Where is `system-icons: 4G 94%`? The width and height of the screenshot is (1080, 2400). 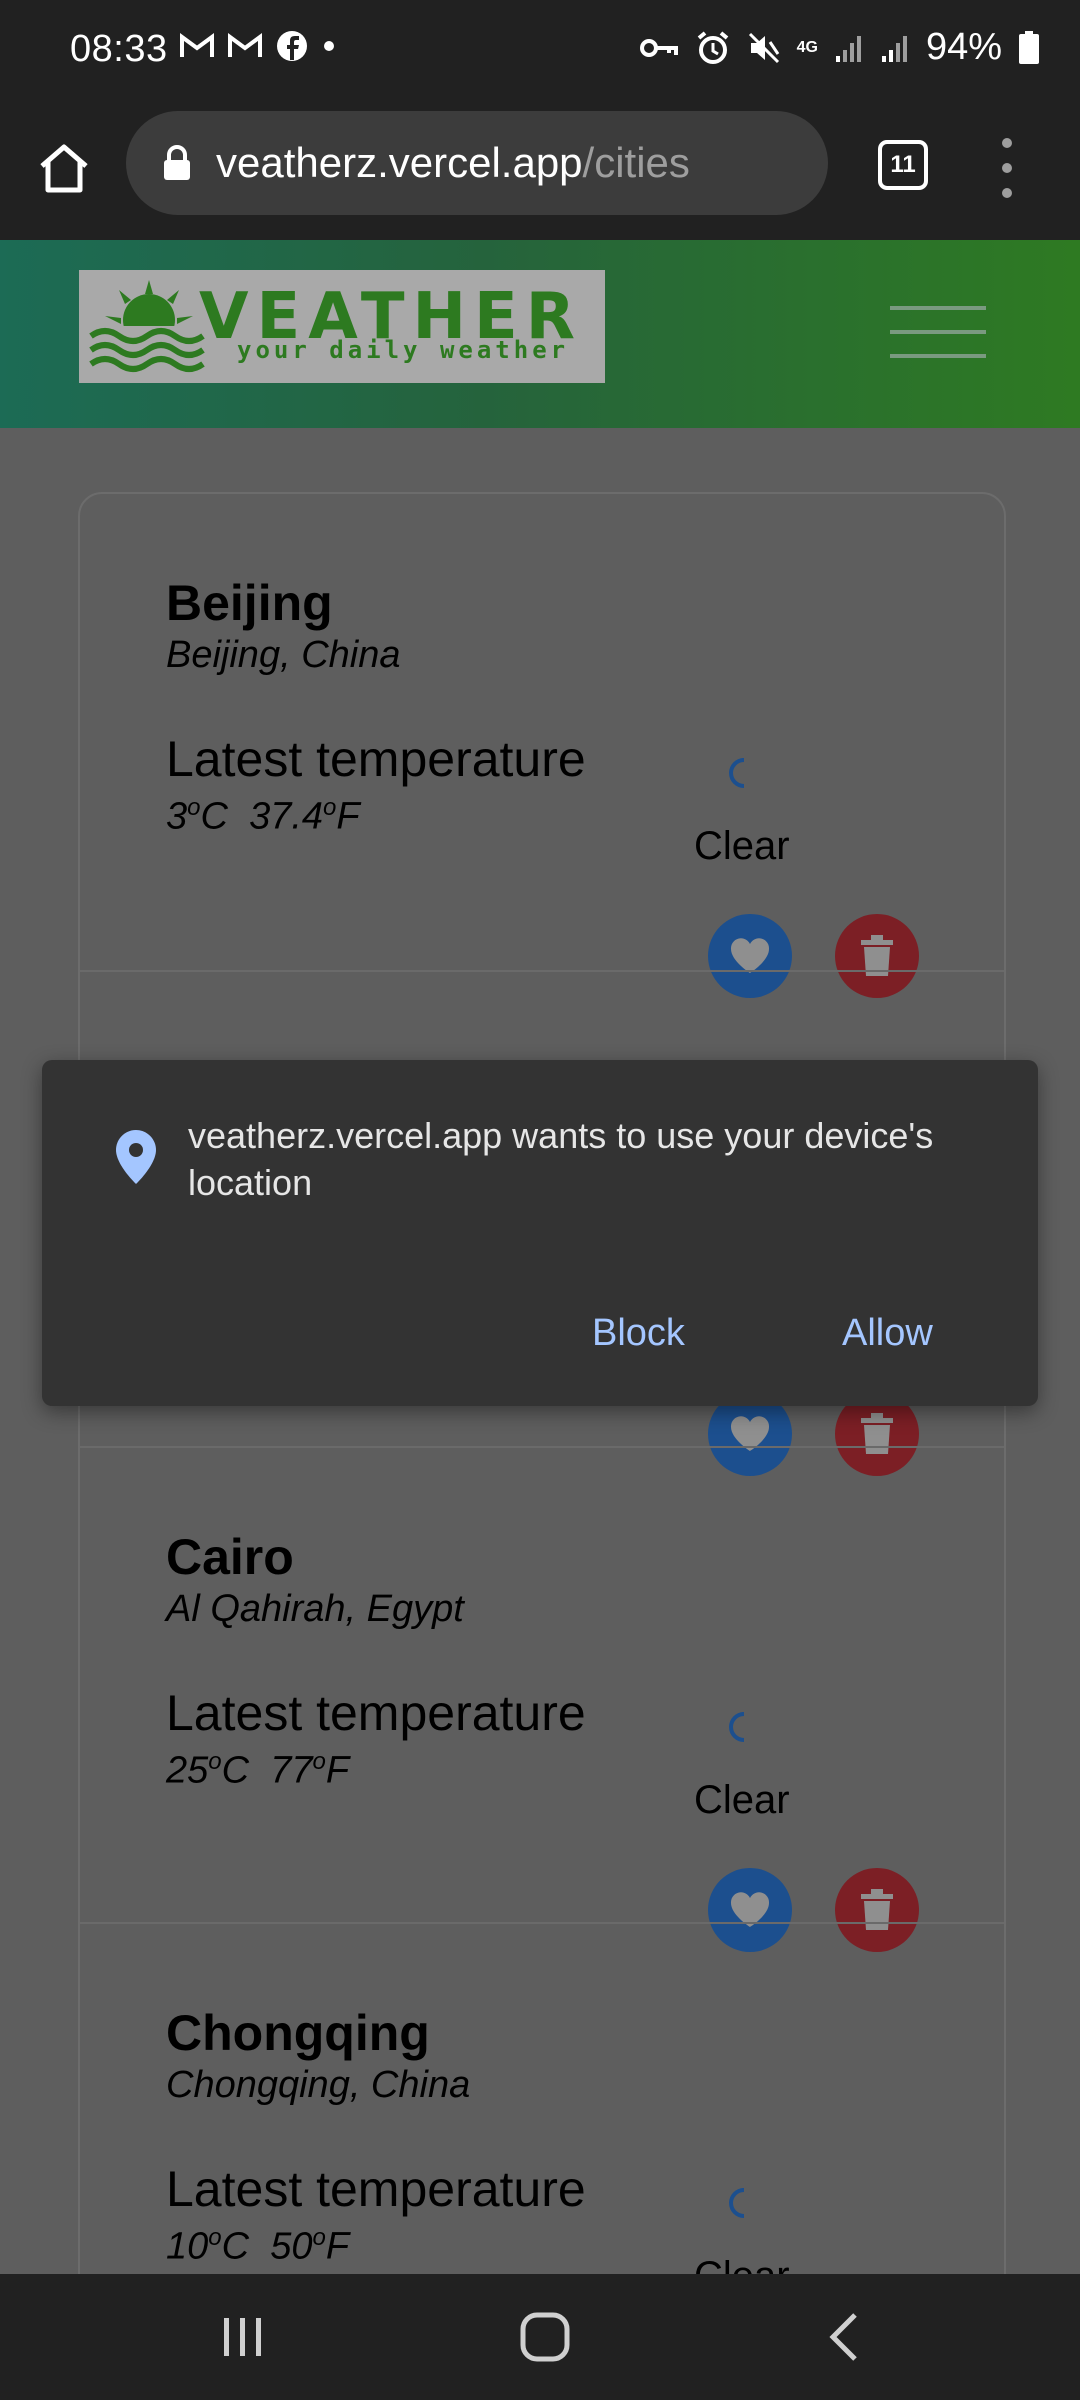
system-icons: 4G 94% is located at coordinates (839, 47).